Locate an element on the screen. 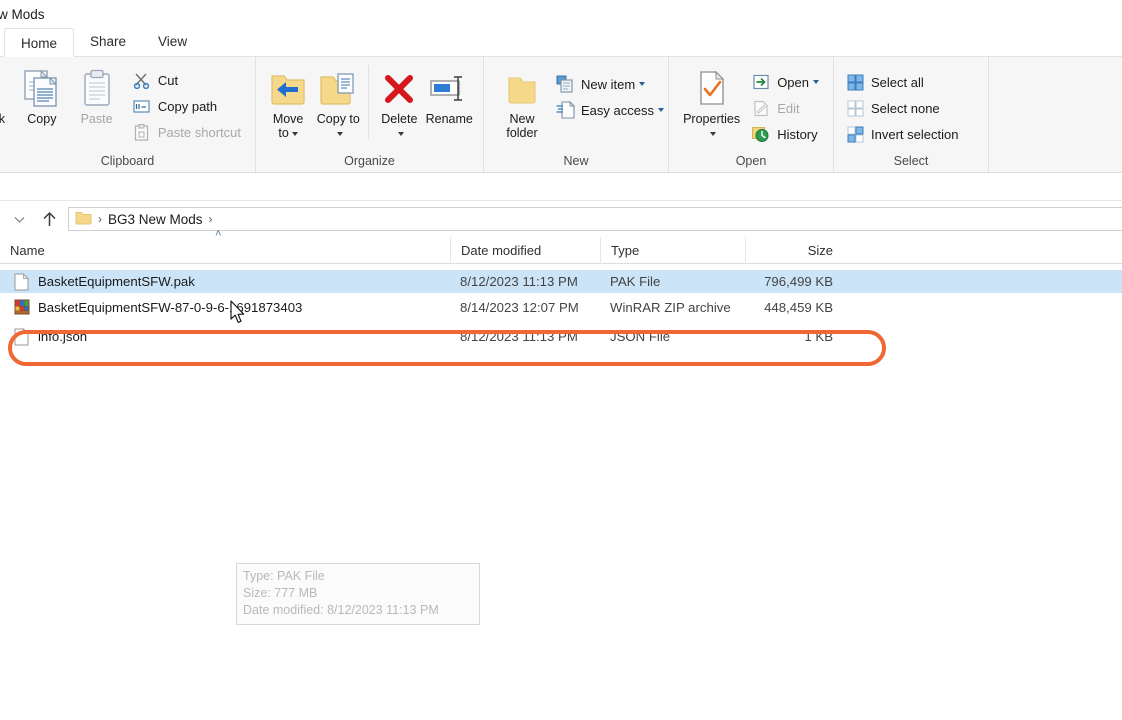 The width and height of the screenshot is (1122, 720). window-title: w Mods is located at coordinates (22, 14).